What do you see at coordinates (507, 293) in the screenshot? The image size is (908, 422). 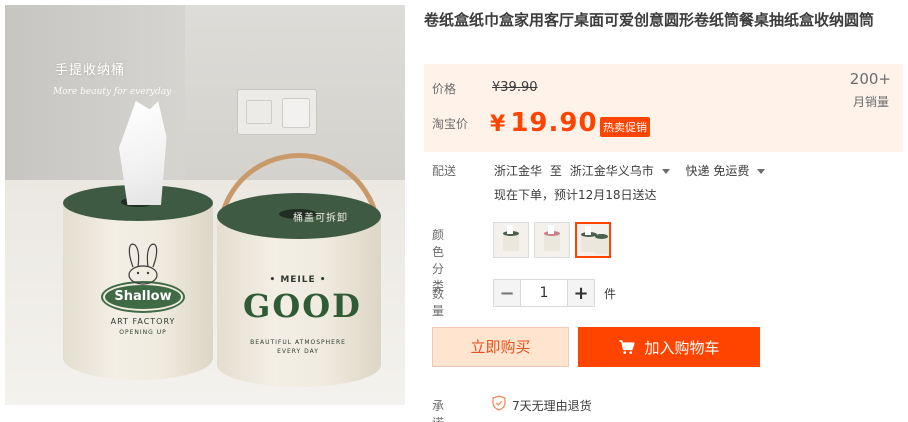 I see `quantity-minus-button: −` at bounding box center [507, 293].